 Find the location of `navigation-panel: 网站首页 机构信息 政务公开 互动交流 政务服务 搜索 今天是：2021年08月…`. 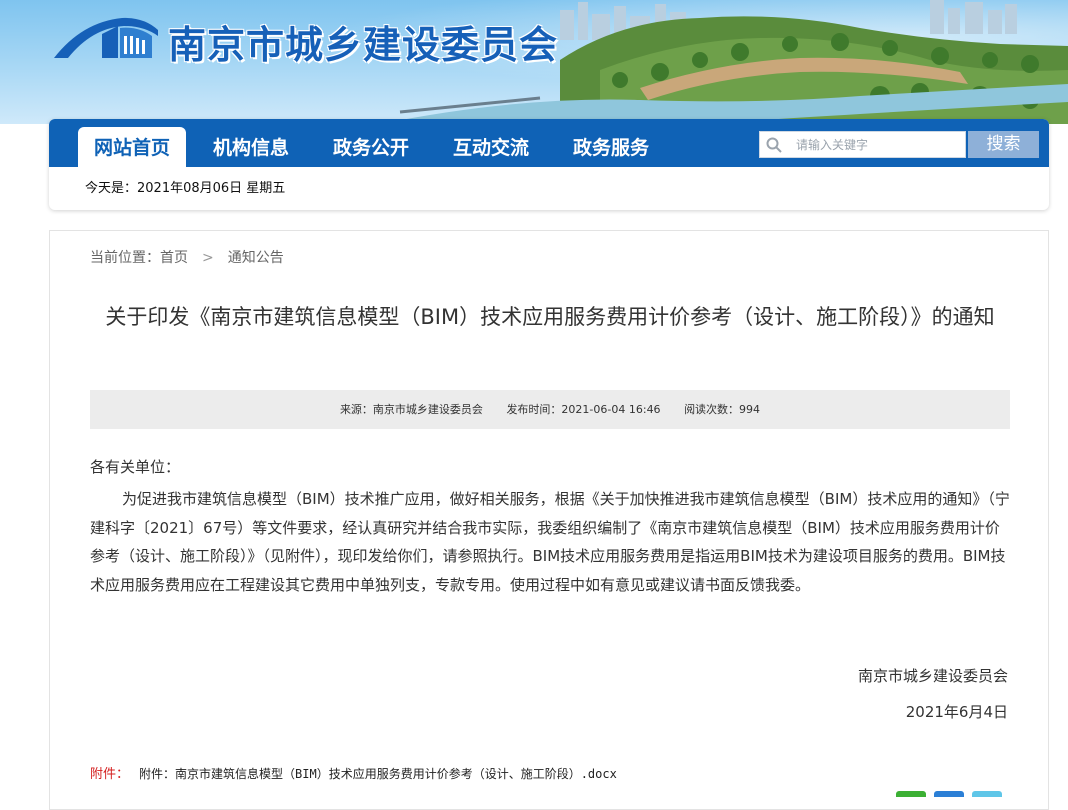

navigation-panel: 网站首页 机构信息 政务公开 互动交流 政务服务 搜索 今天是：2021年08月… is located at coordinates (549, 164).